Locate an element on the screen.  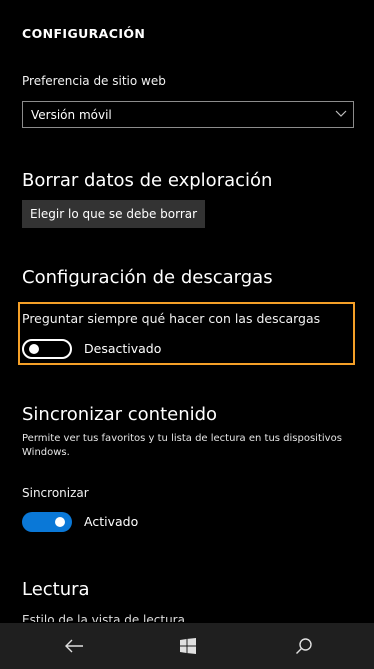
back-button is located at coordinates (74, 646).